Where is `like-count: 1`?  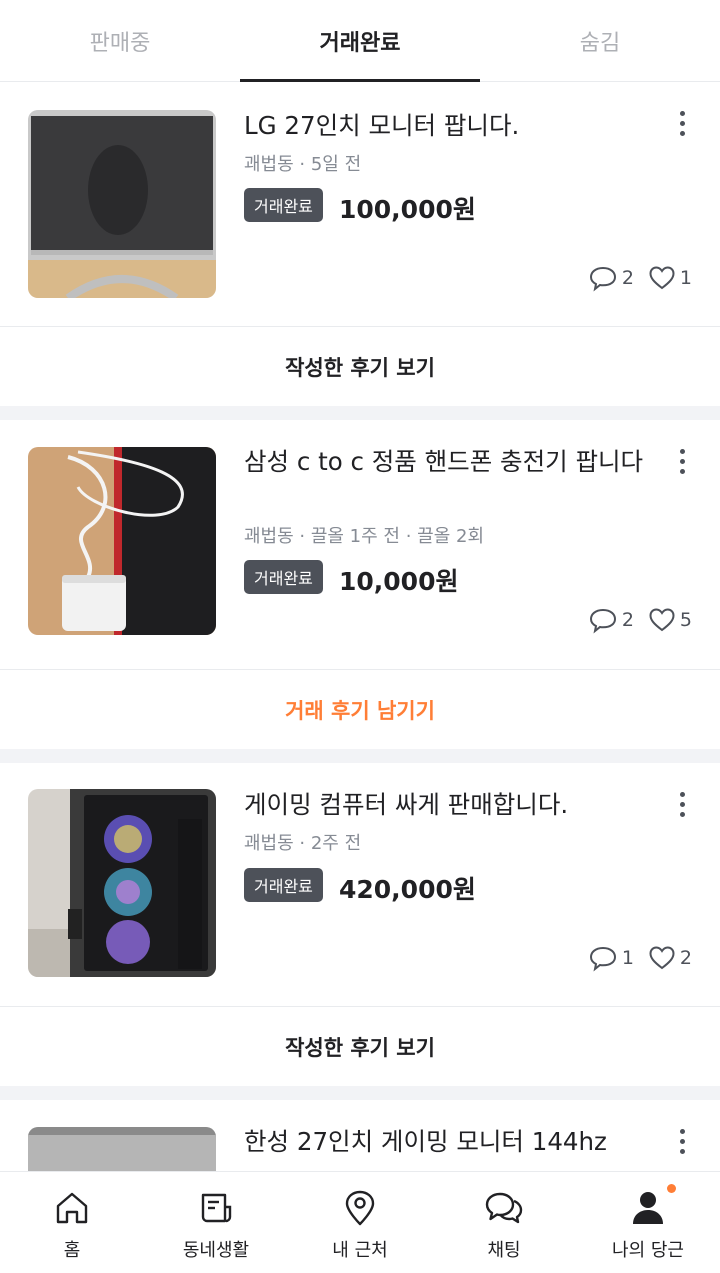 like-count: 1 is located at coordinates (685, 278).